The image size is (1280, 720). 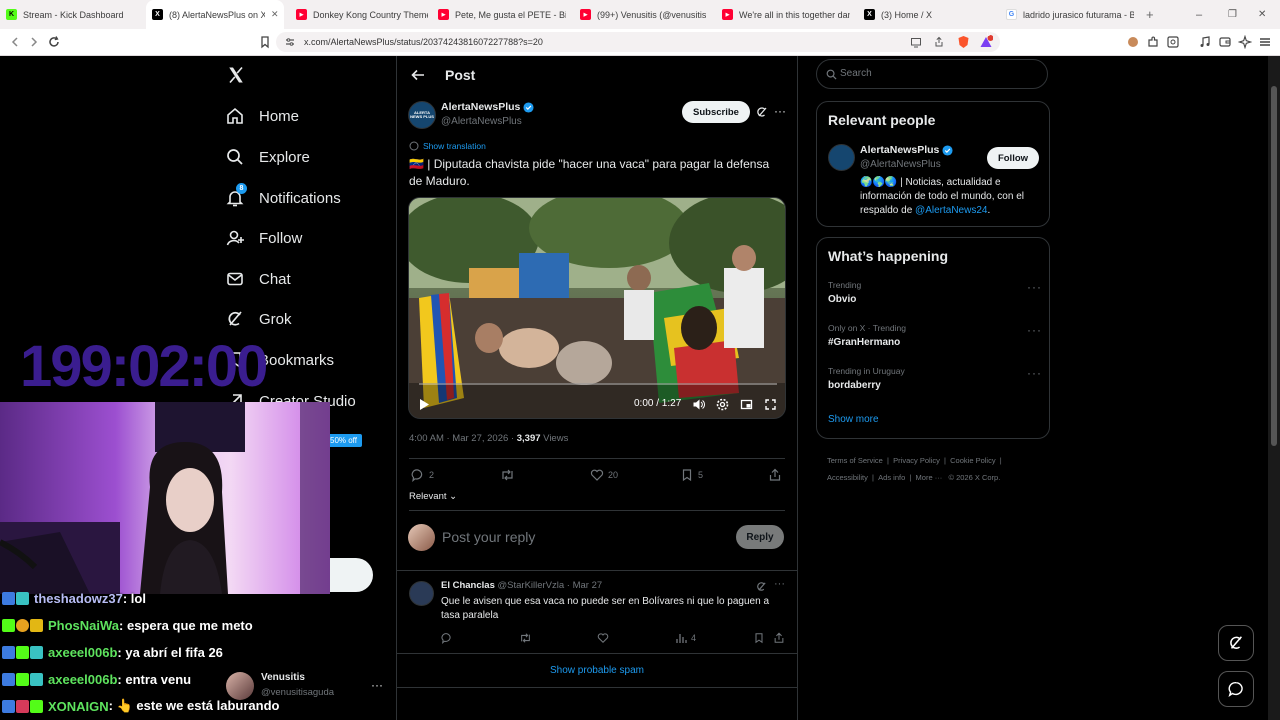 I want to click on fullscreen-icon, so click(x=770, y=404).